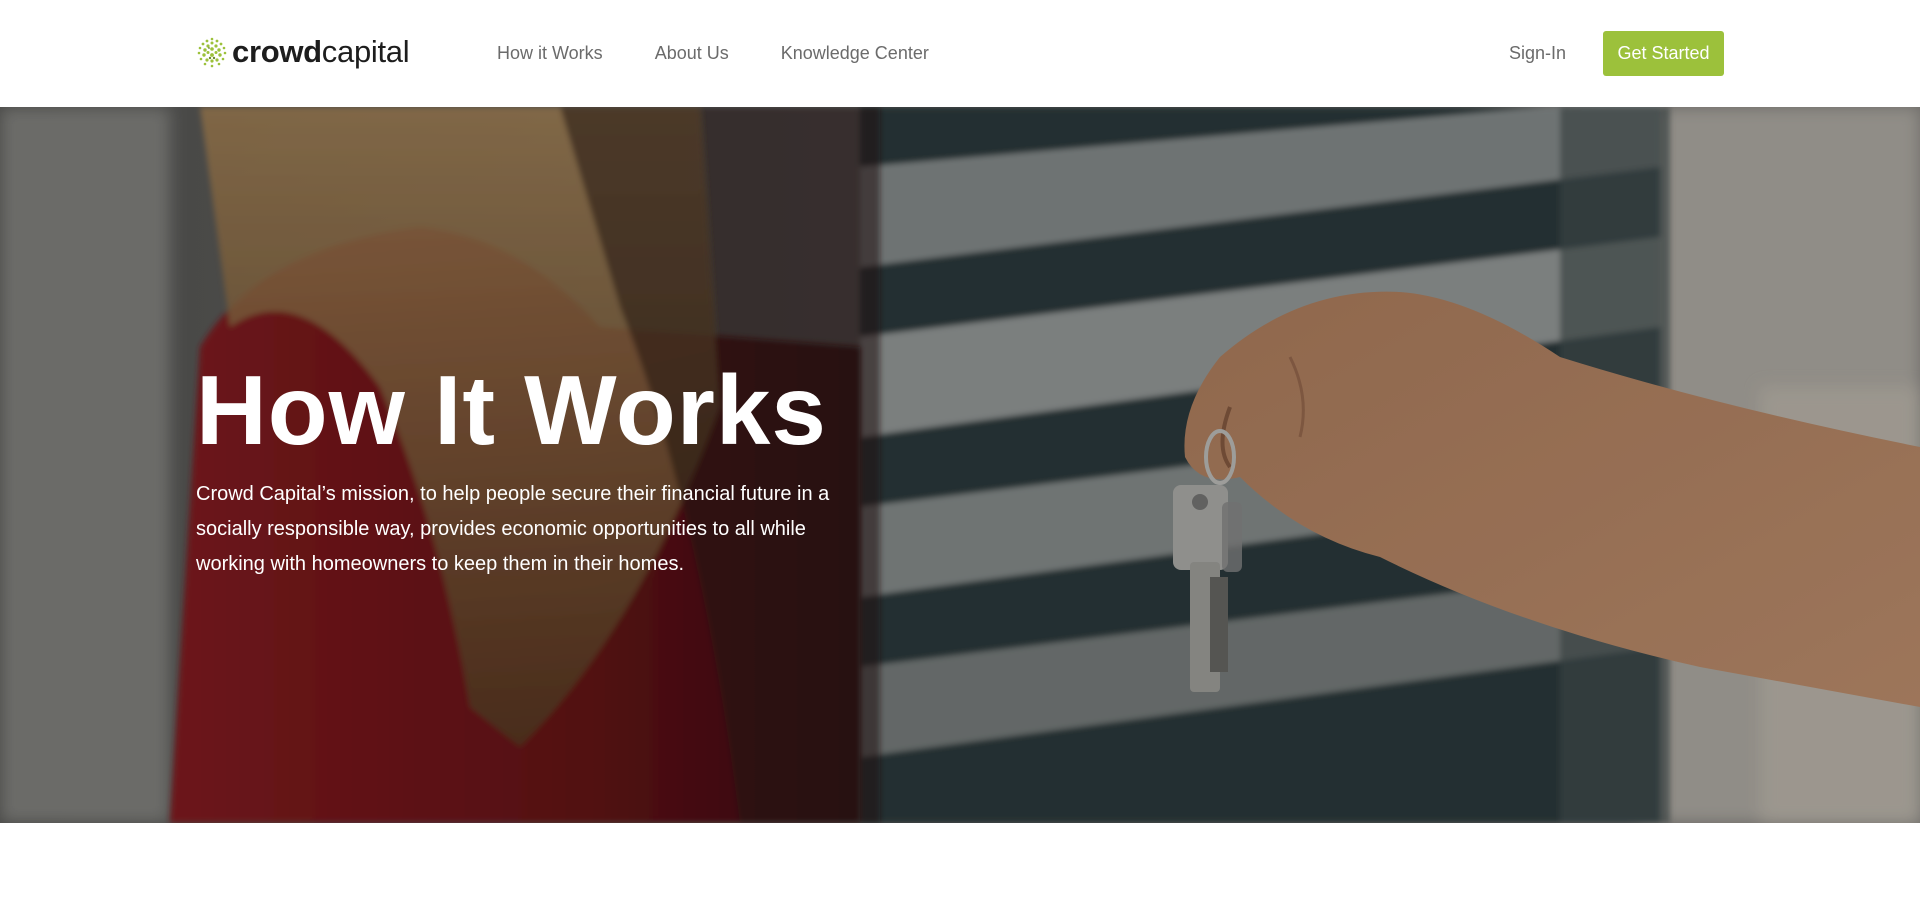 This screenshot has width=1920, height=900. I want to click on crowd-dots-logo-icon, so click(212, 52).